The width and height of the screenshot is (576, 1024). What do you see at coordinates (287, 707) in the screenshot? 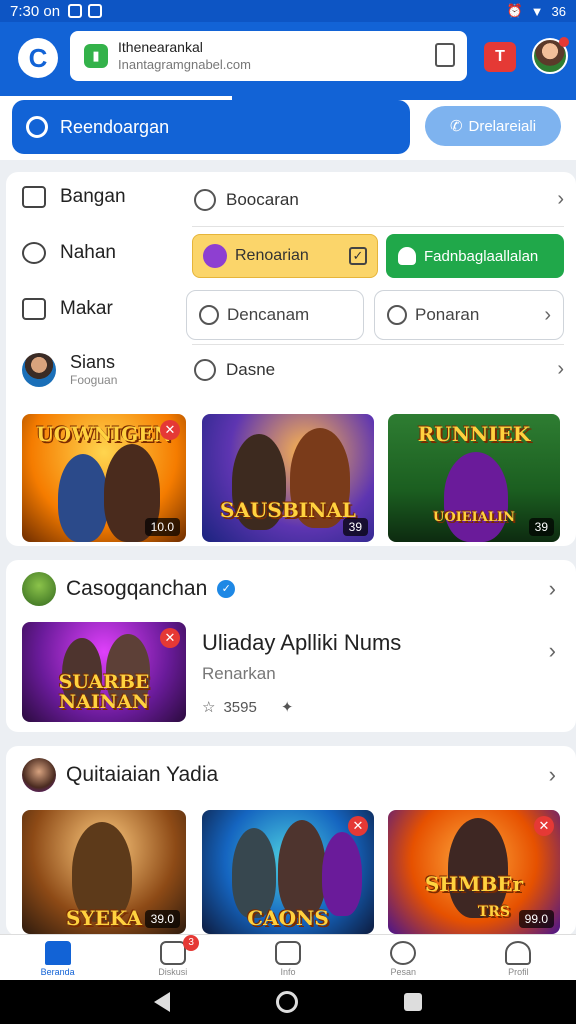
I see `plus-icon: ✦` at bounding box center [287, 707].